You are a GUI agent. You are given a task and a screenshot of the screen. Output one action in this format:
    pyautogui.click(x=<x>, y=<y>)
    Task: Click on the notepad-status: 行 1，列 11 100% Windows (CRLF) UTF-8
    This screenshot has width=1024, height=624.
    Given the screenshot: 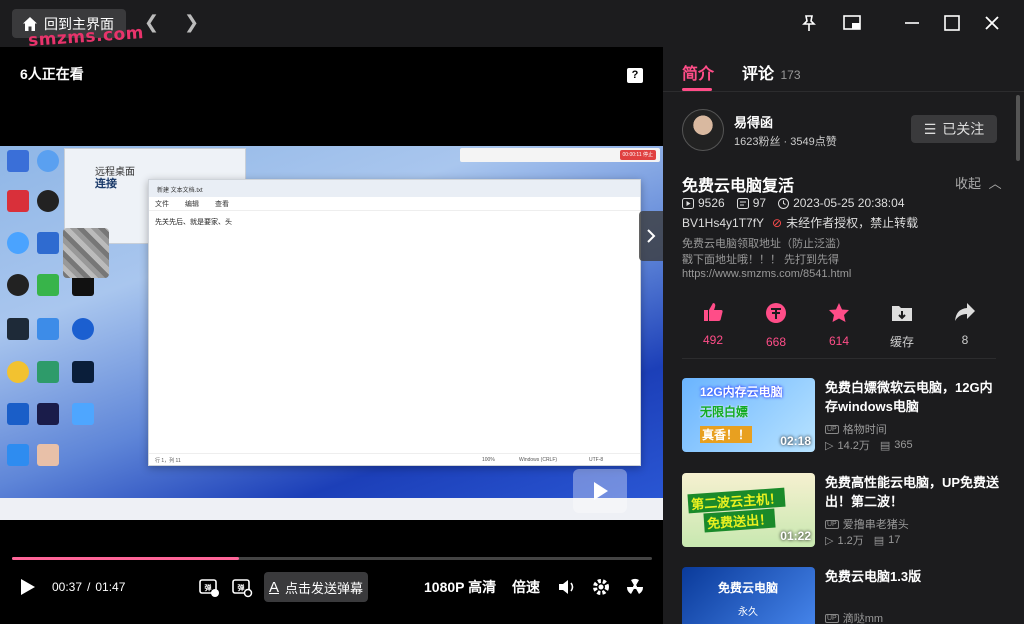 What is the action you would take?
    pyautogui.click(x=394, y=459)
    